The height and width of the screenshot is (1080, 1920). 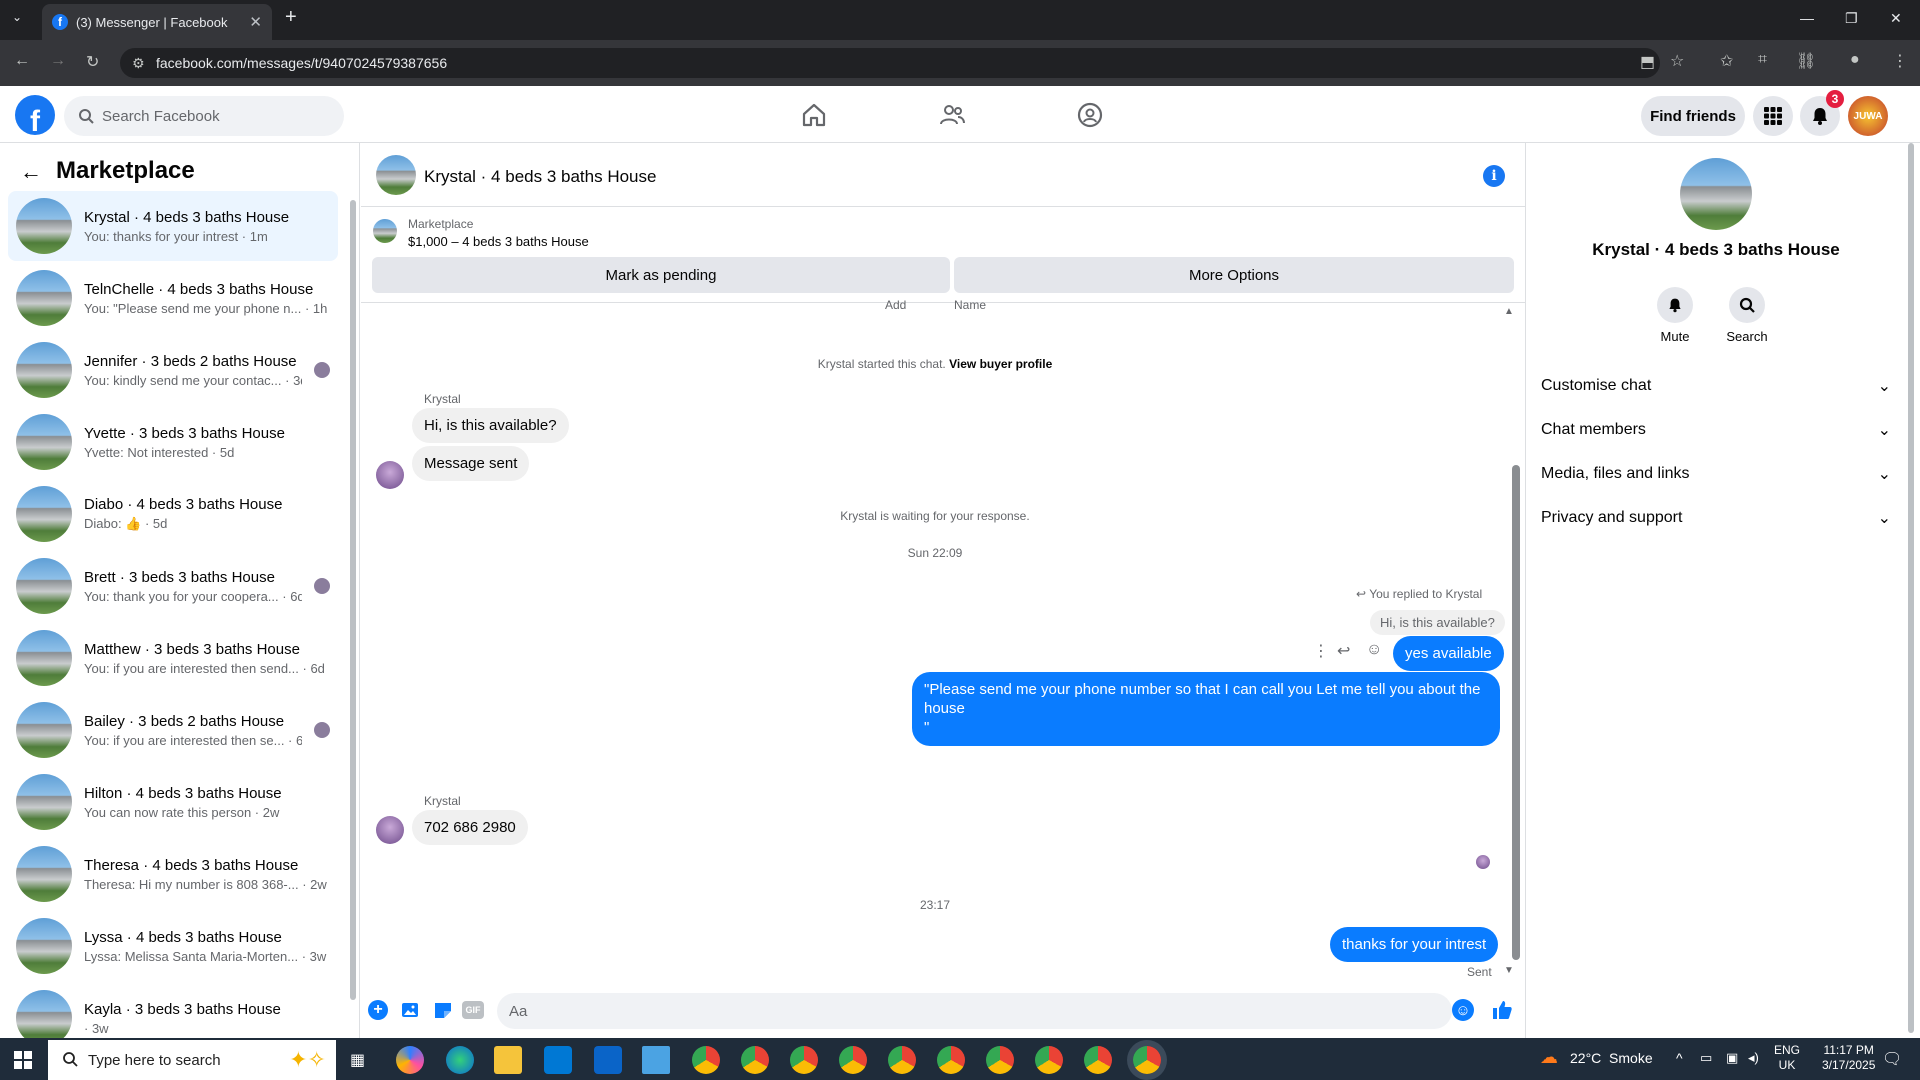 I want to click on site-info-icon: ⚙, so click(x=138, y=63).